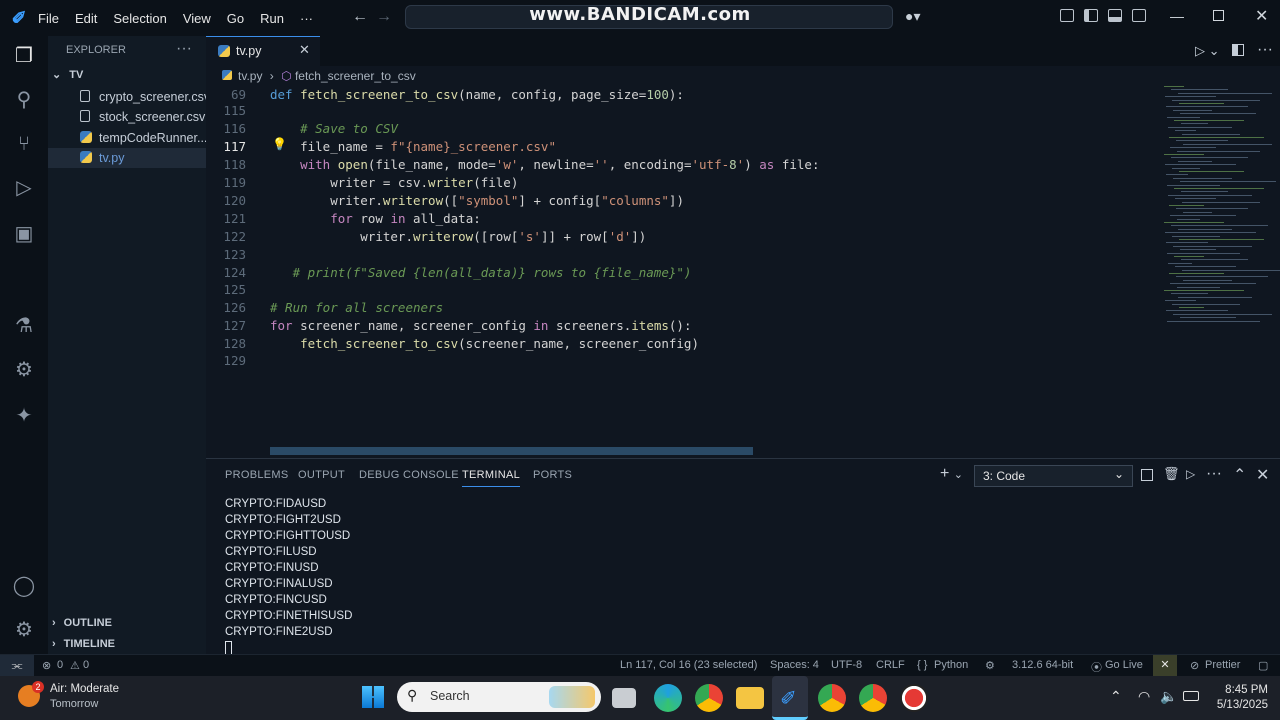 This screenshot has width=1280, height=720. I want to click on menu-go: Go, so click(235, 18).